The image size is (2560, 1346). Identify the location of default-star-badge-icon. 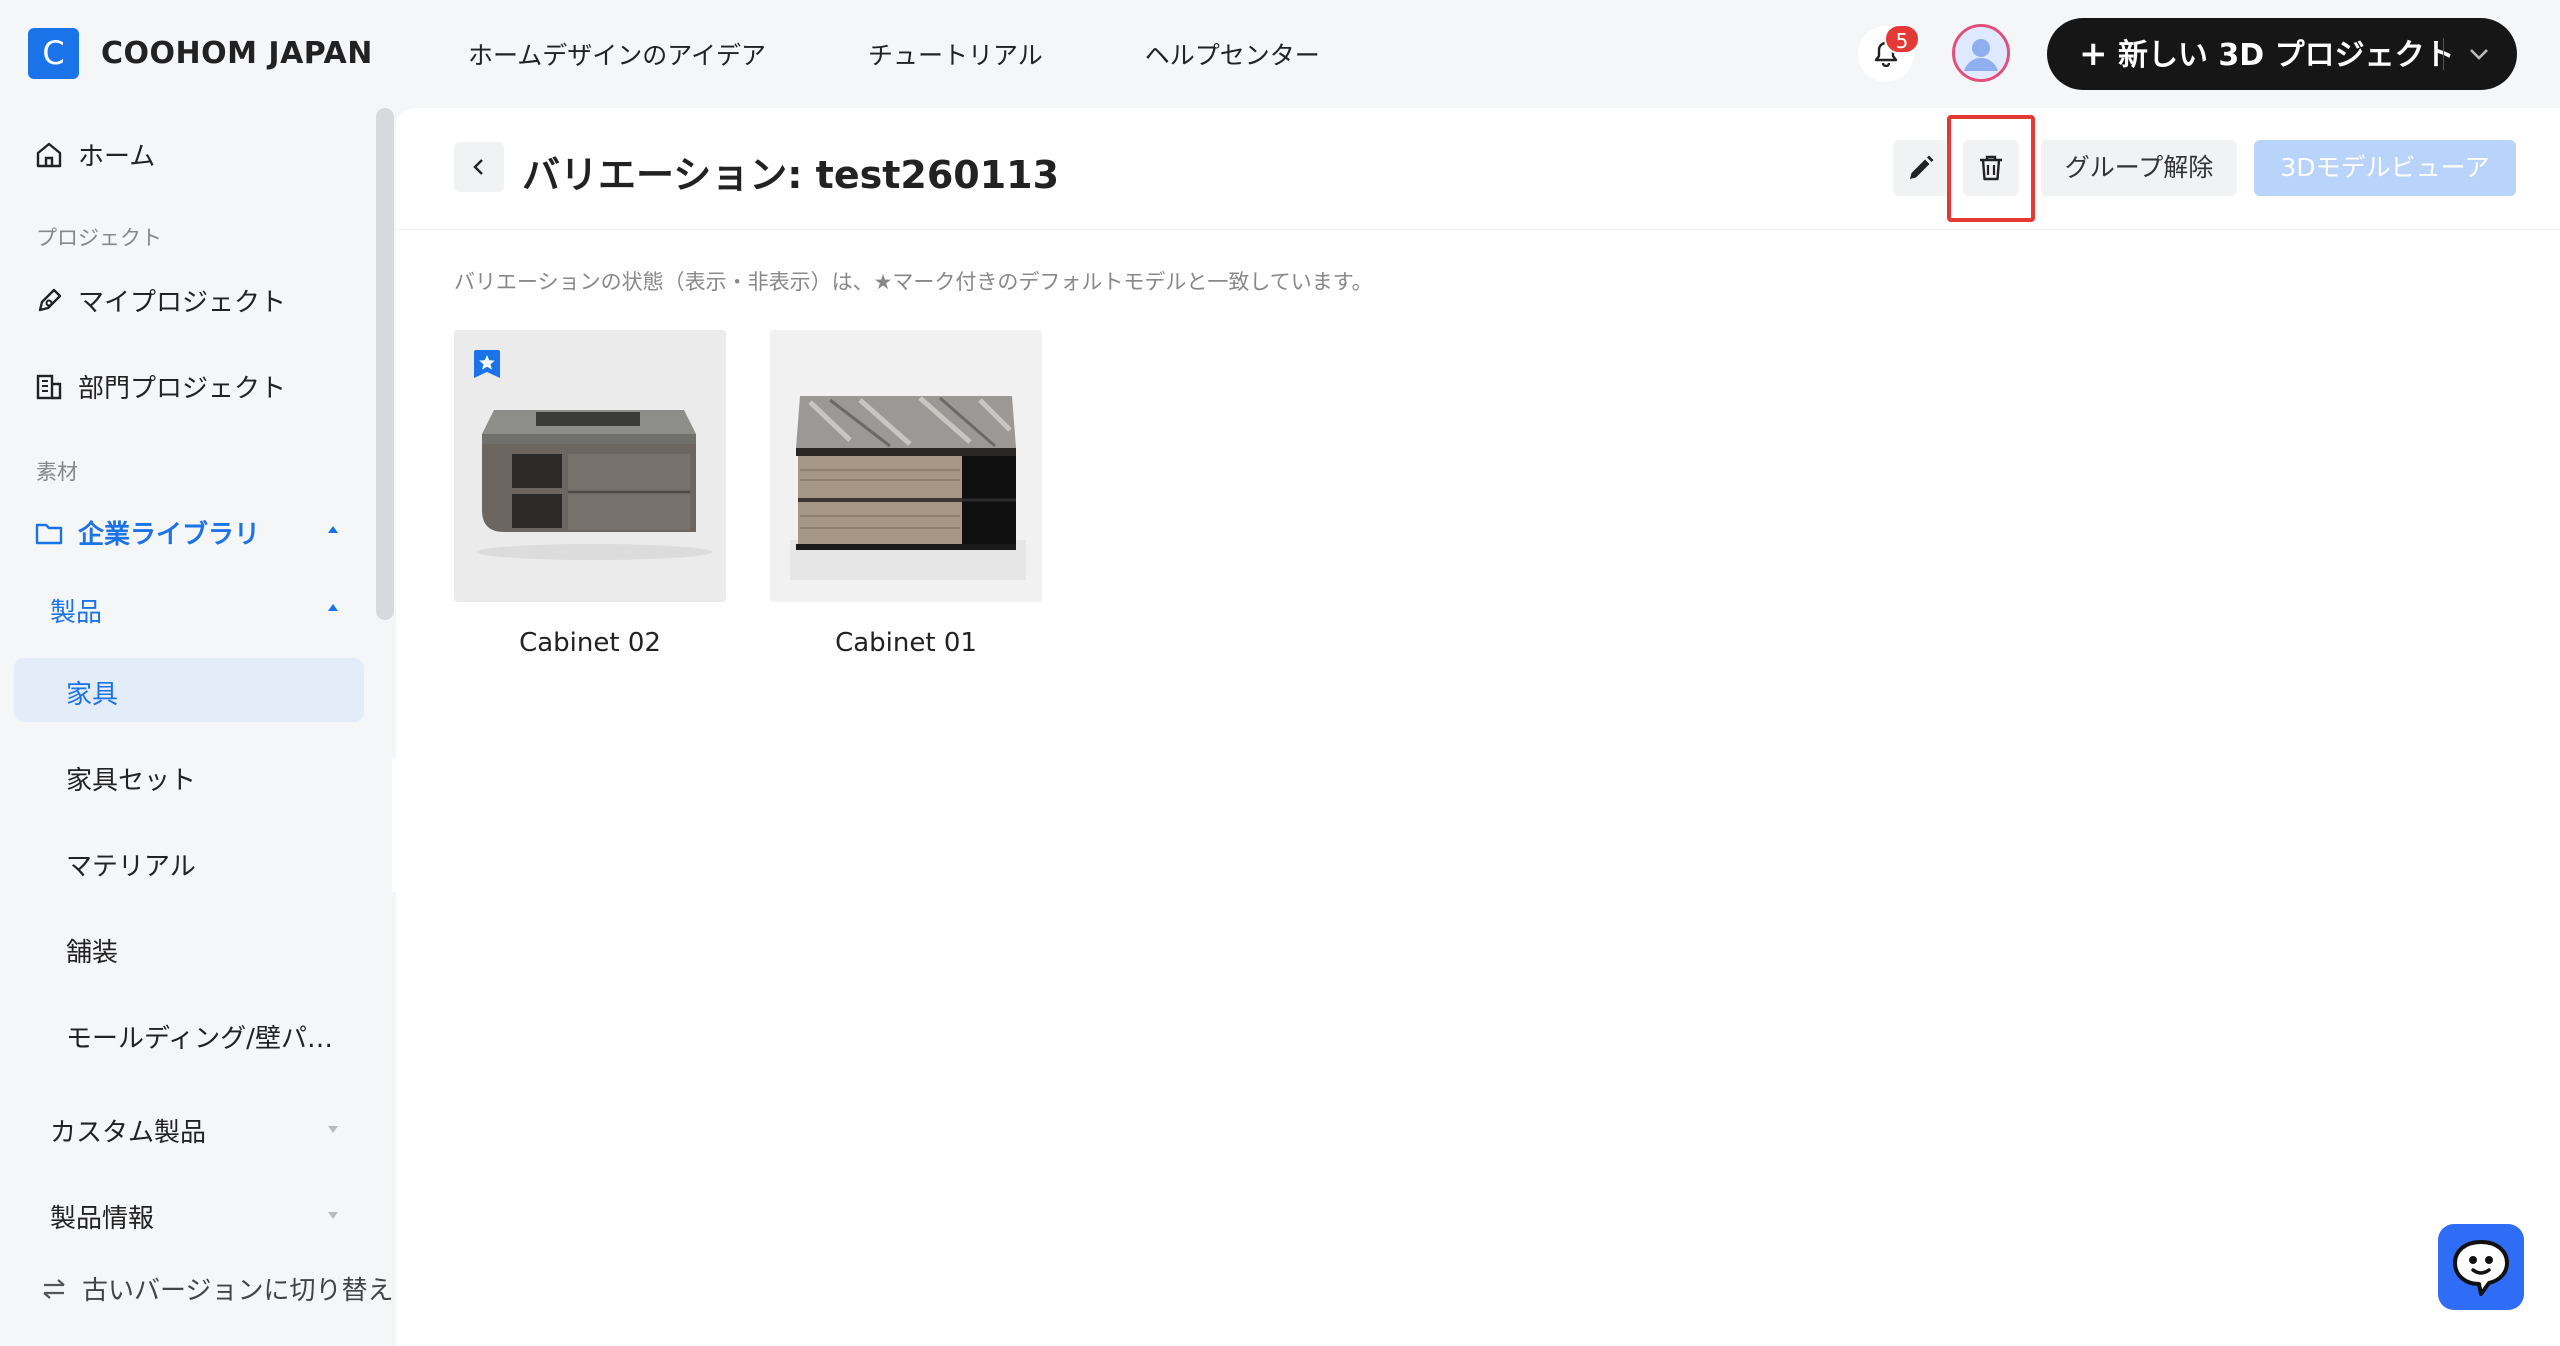
(487, 364).